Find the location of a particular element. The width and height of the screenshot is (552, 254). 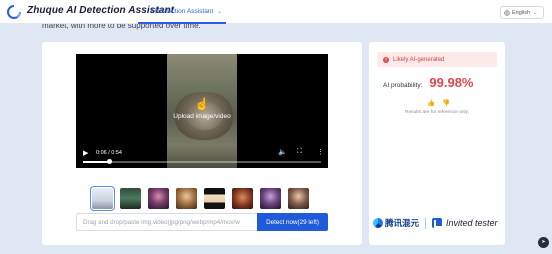

probability-value: 99.98% is located at coordinates (451, 82).